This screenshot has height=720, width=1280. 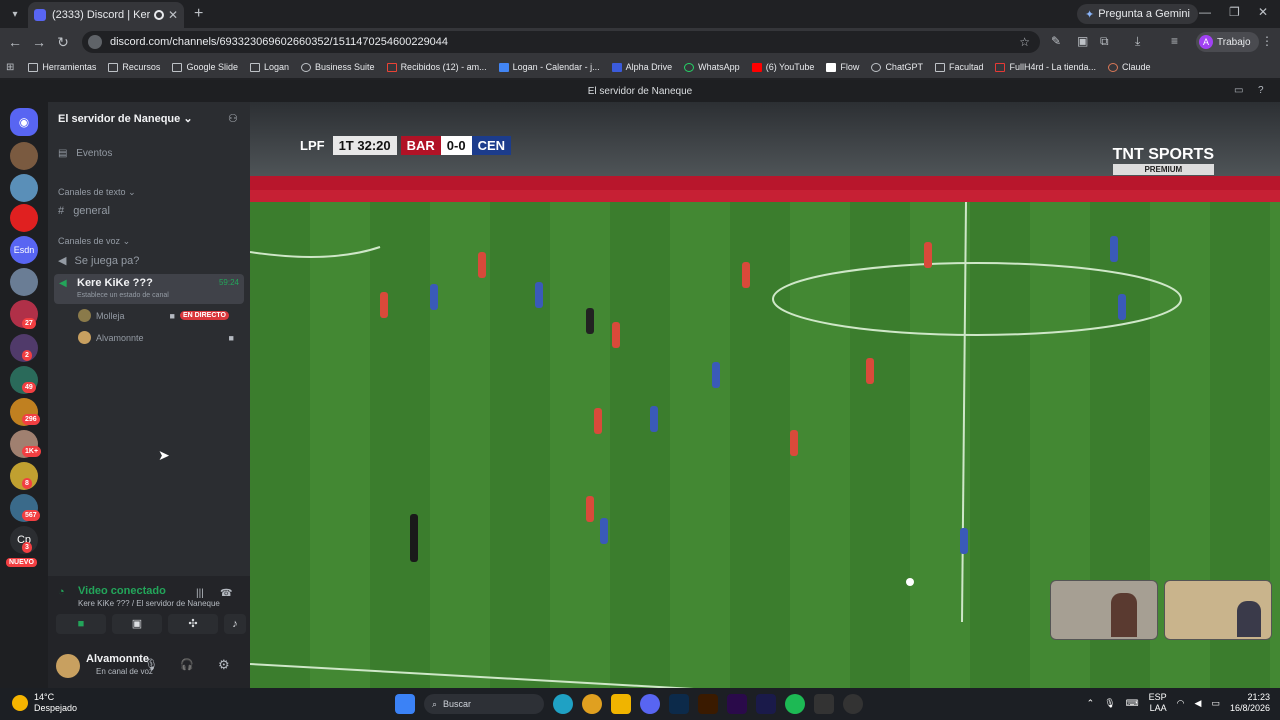 What do you see at coordinates (193, 624) in the screenshot?
I see `activities-button: ✣` at bounding box center [193, 624].